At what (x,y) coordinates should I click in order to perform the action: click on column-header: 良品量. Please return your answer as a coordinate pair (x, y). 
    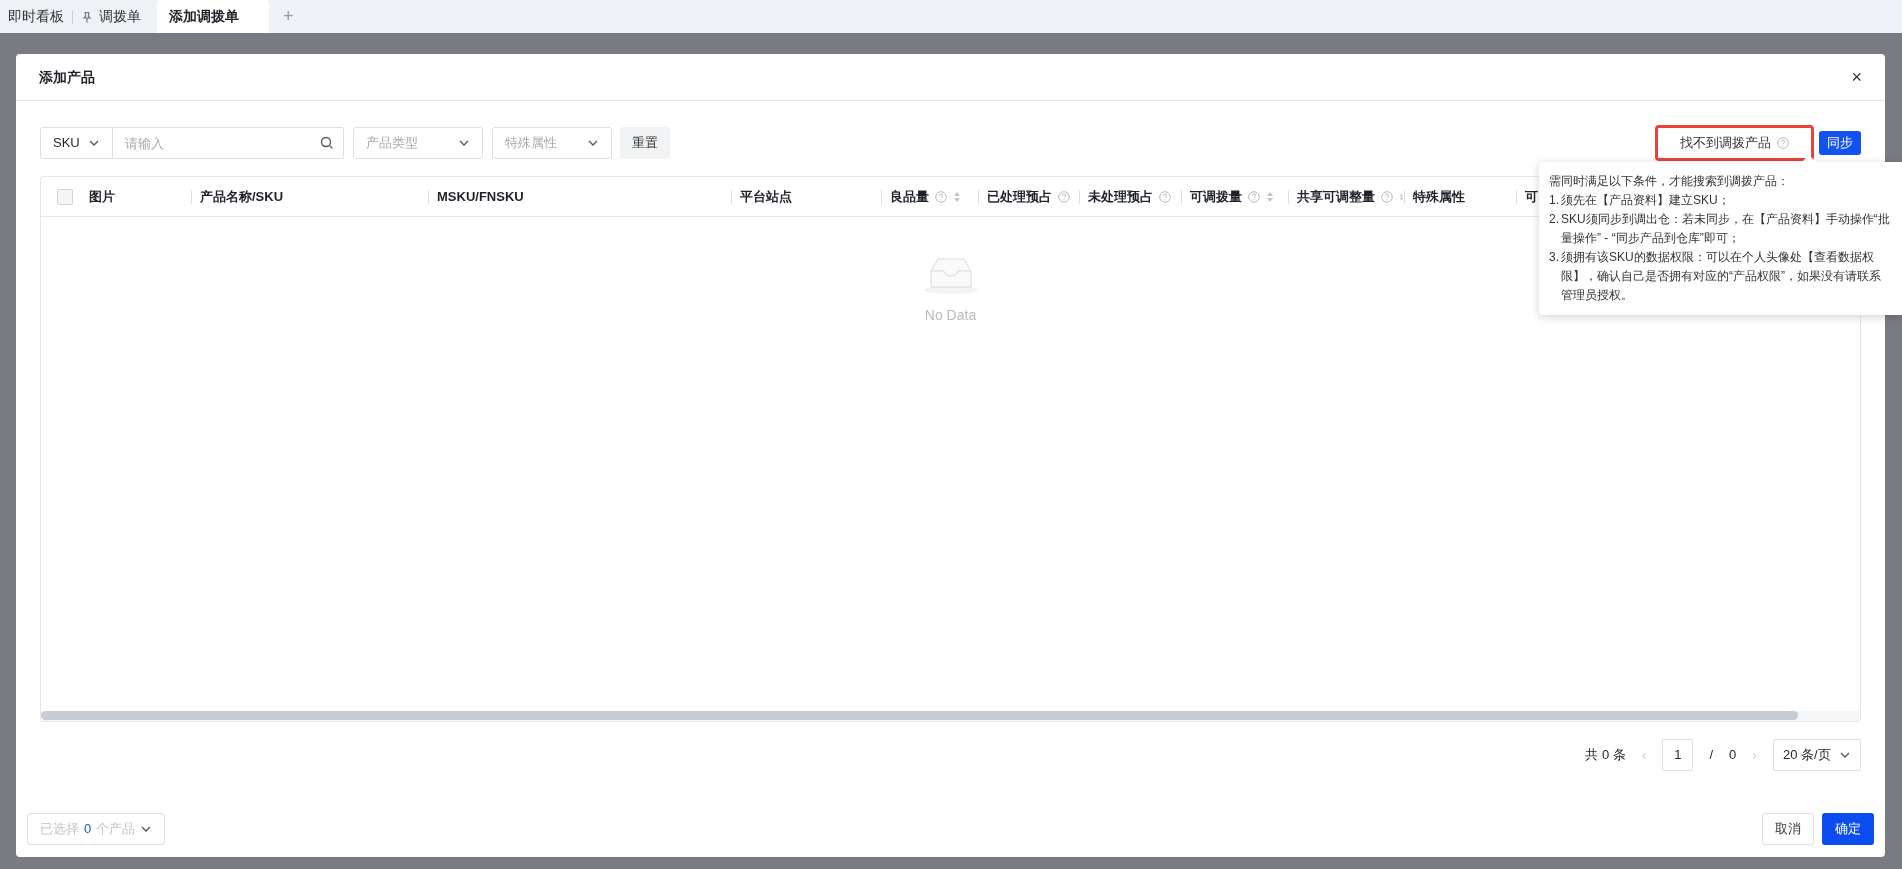
    Looking at the image, I should click on (909, 196).